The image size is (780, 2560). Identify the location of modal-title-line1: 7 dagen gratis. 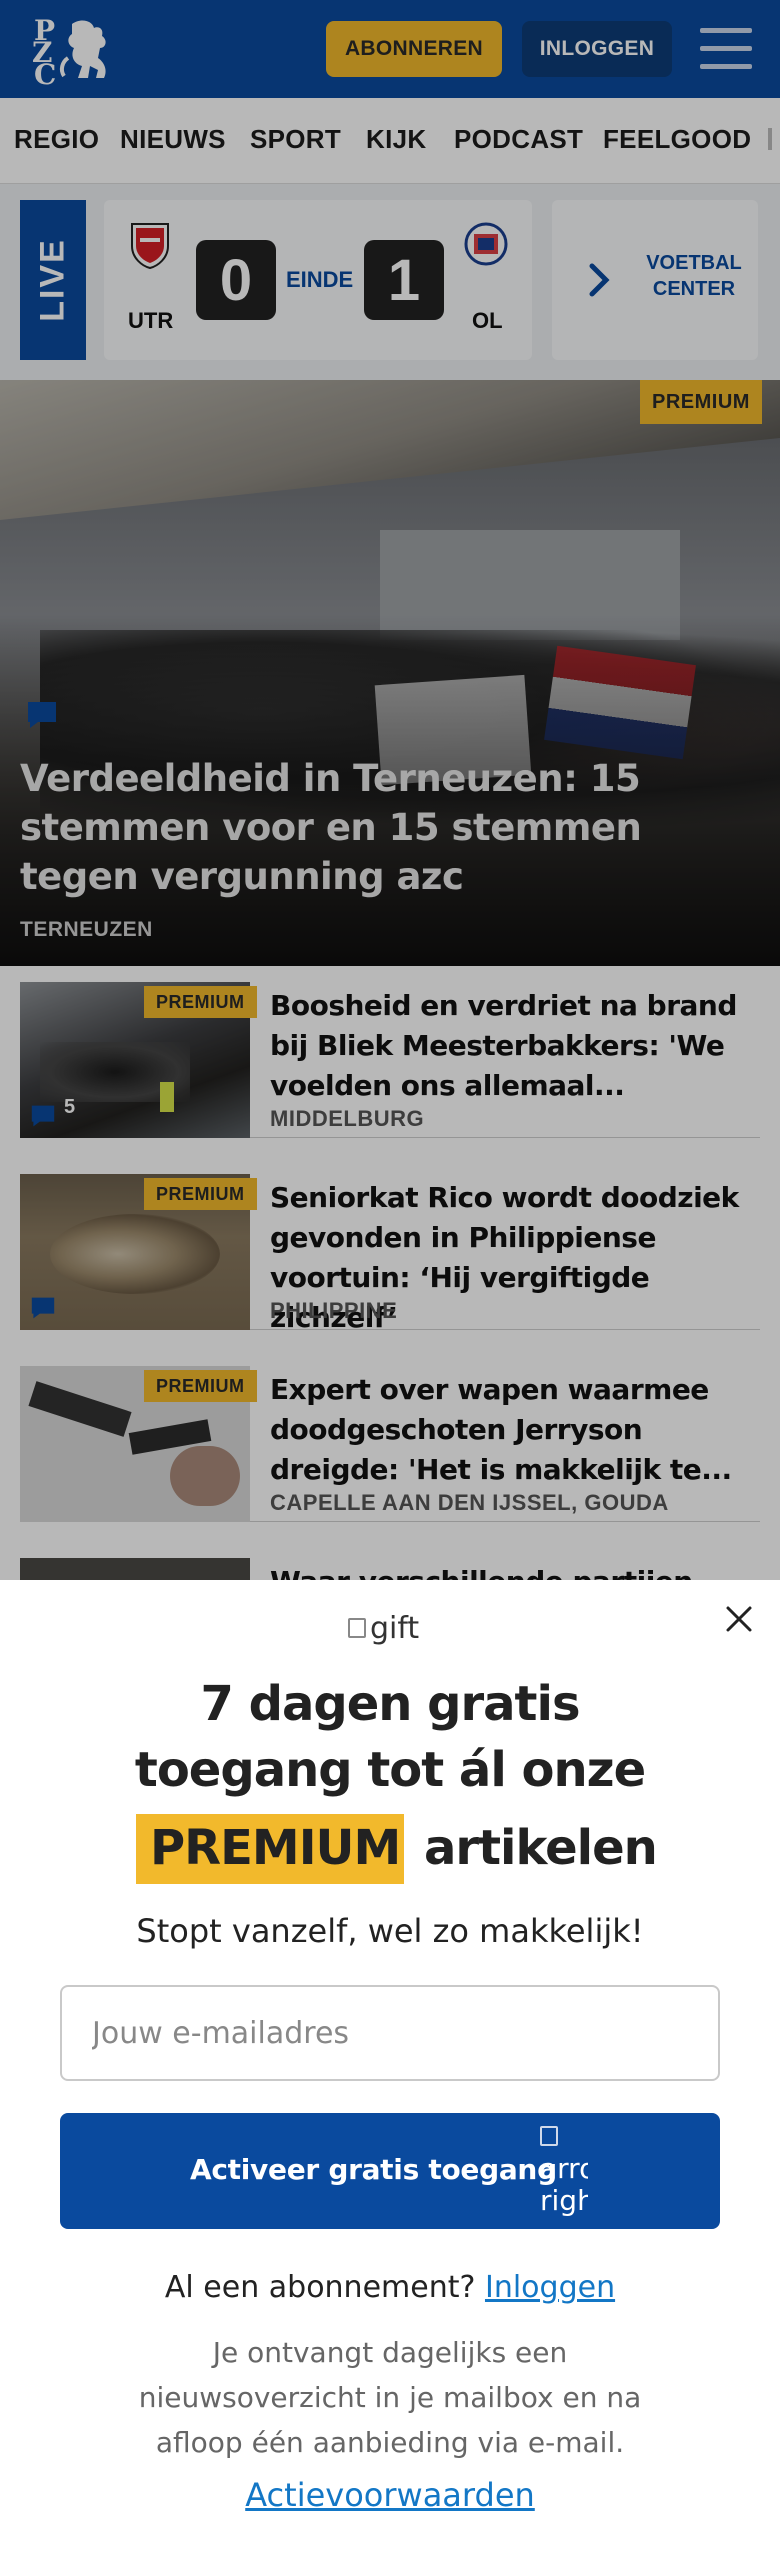
(390, 1704).